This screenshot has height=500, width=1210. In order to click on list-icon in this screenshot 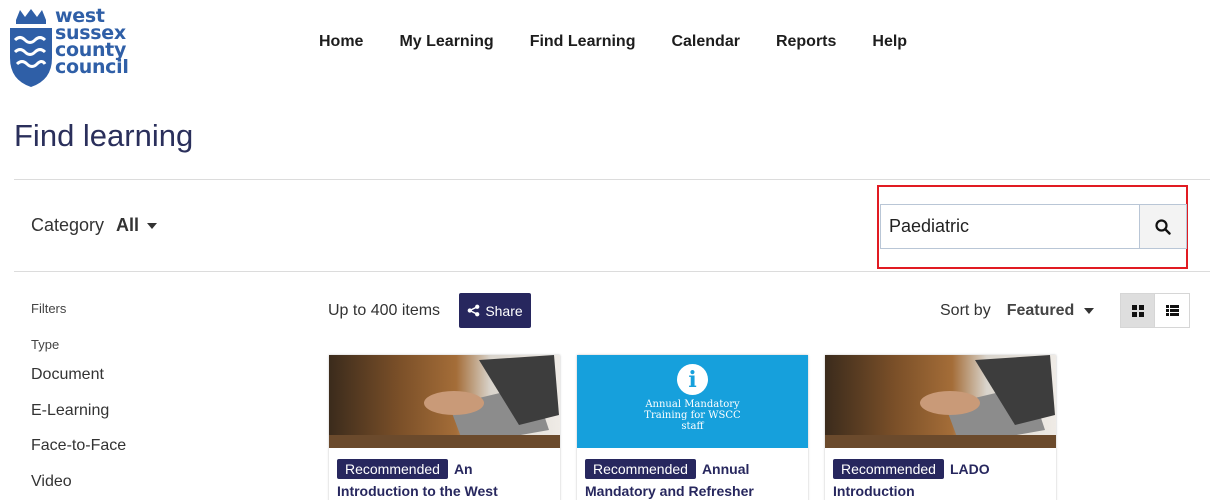, I will do `click(1172, 310)`.